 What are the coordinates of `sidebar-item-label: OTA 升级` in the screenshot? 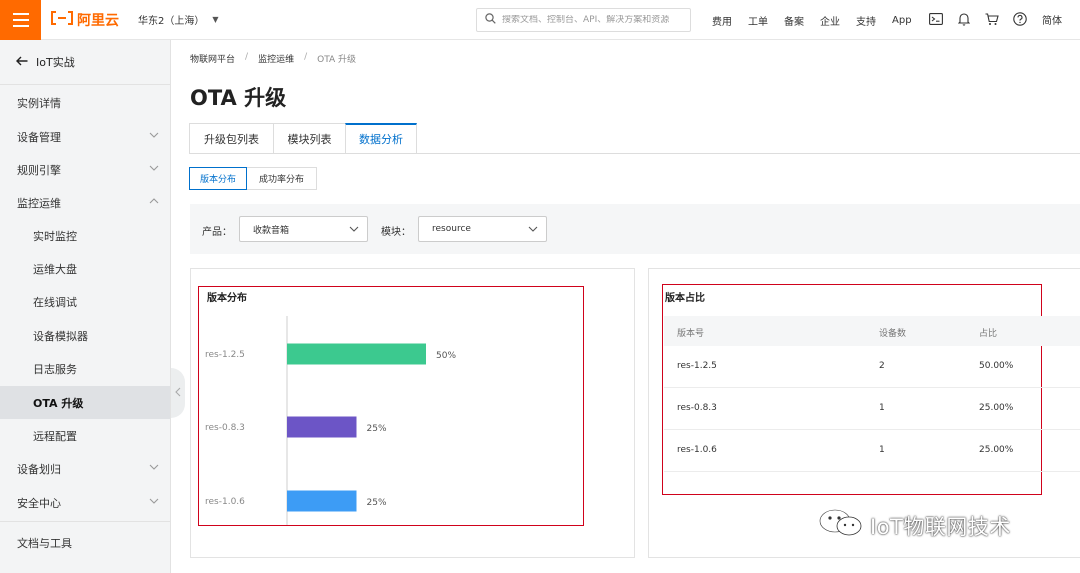 It's located at (58, 403).